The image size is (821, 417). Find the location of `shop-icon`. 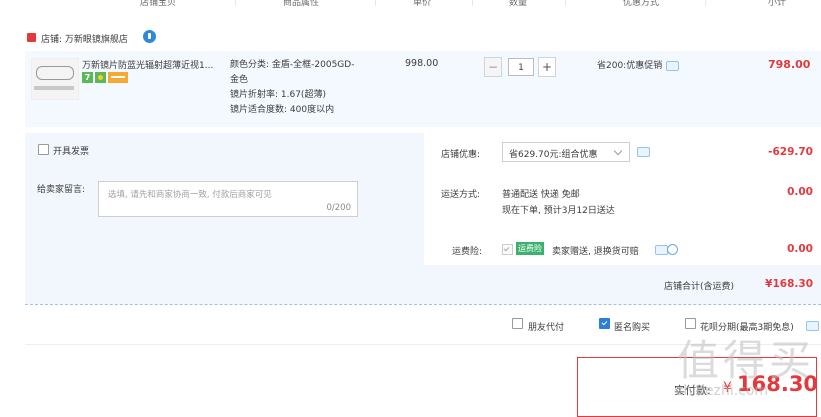

shop-icon is located at coordinates (31, 37).